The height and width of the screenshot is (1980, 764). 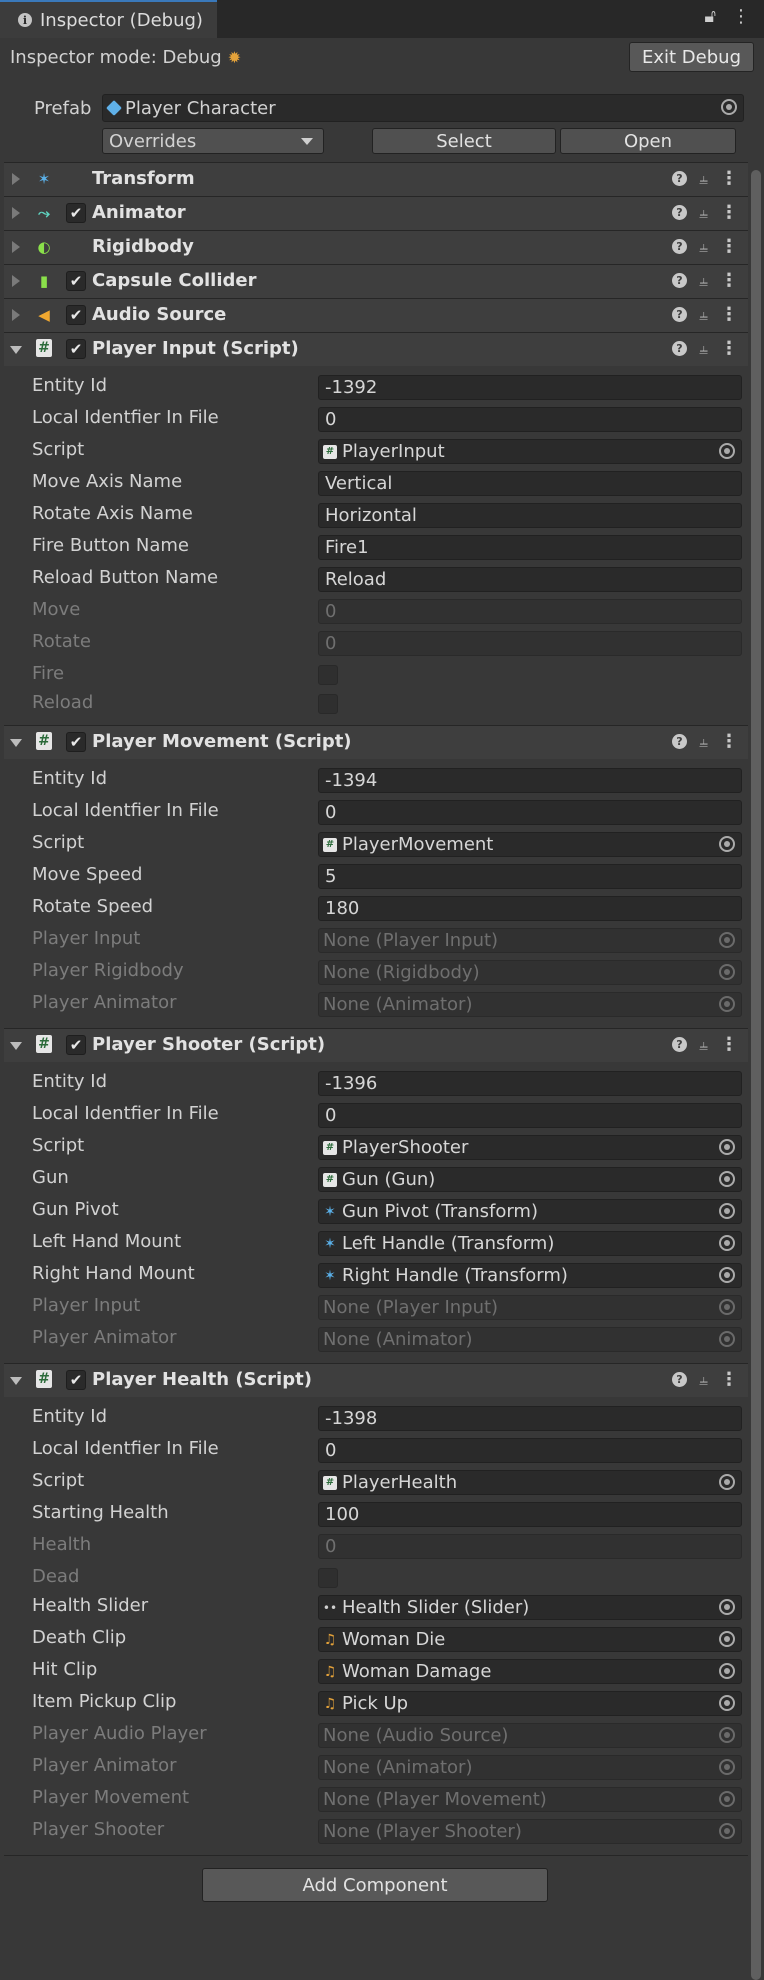 I want to click on component-header-script: # ✔ Player Health (Script)? ⫨ ⋮, so click(x=376, y=1380).